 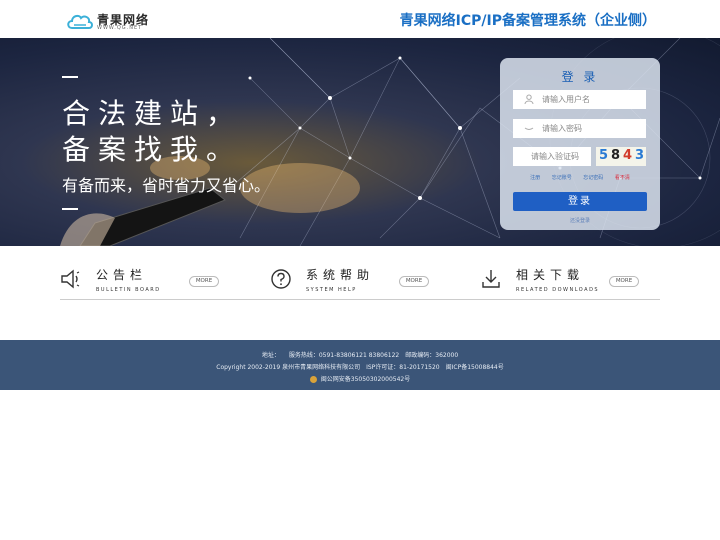 I want to click on login-title: 登 录, so click(x=580, y=77).